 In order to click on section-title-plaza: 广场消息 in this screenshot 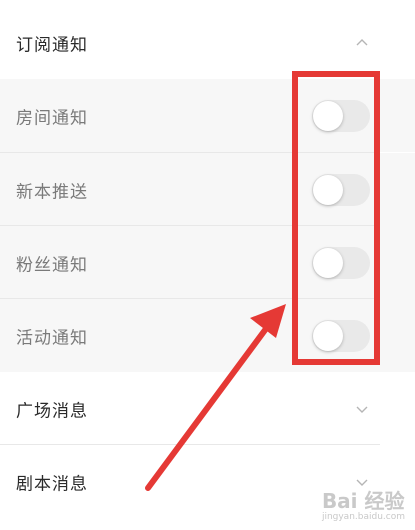, I will do `click(52, 411)`.